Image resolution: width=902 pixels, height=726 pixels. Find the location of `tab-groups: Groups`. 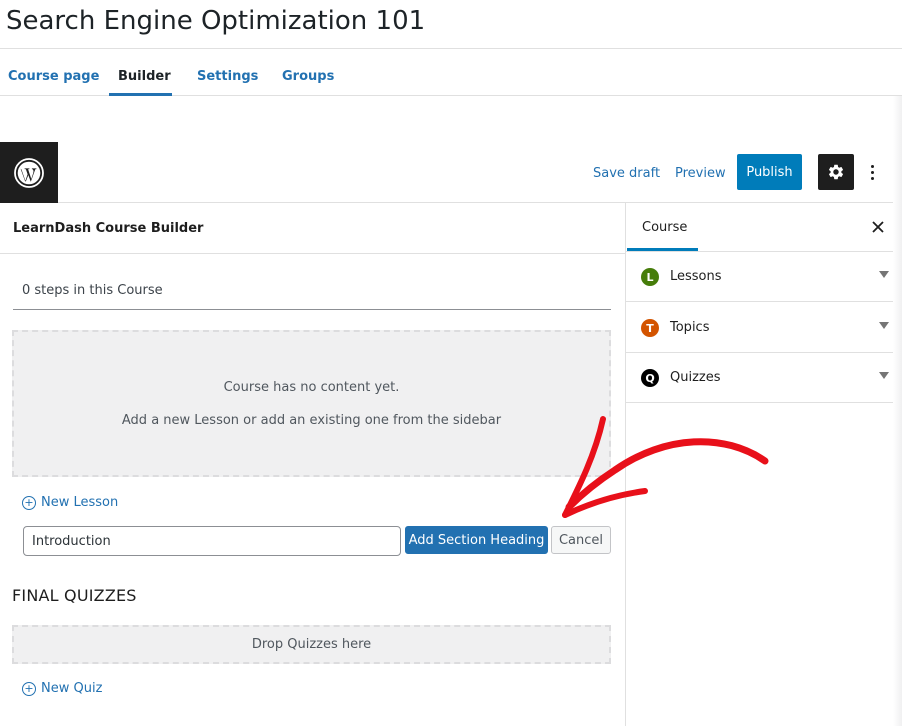

tab-groups: Groups is located at coordinates (308, 76).